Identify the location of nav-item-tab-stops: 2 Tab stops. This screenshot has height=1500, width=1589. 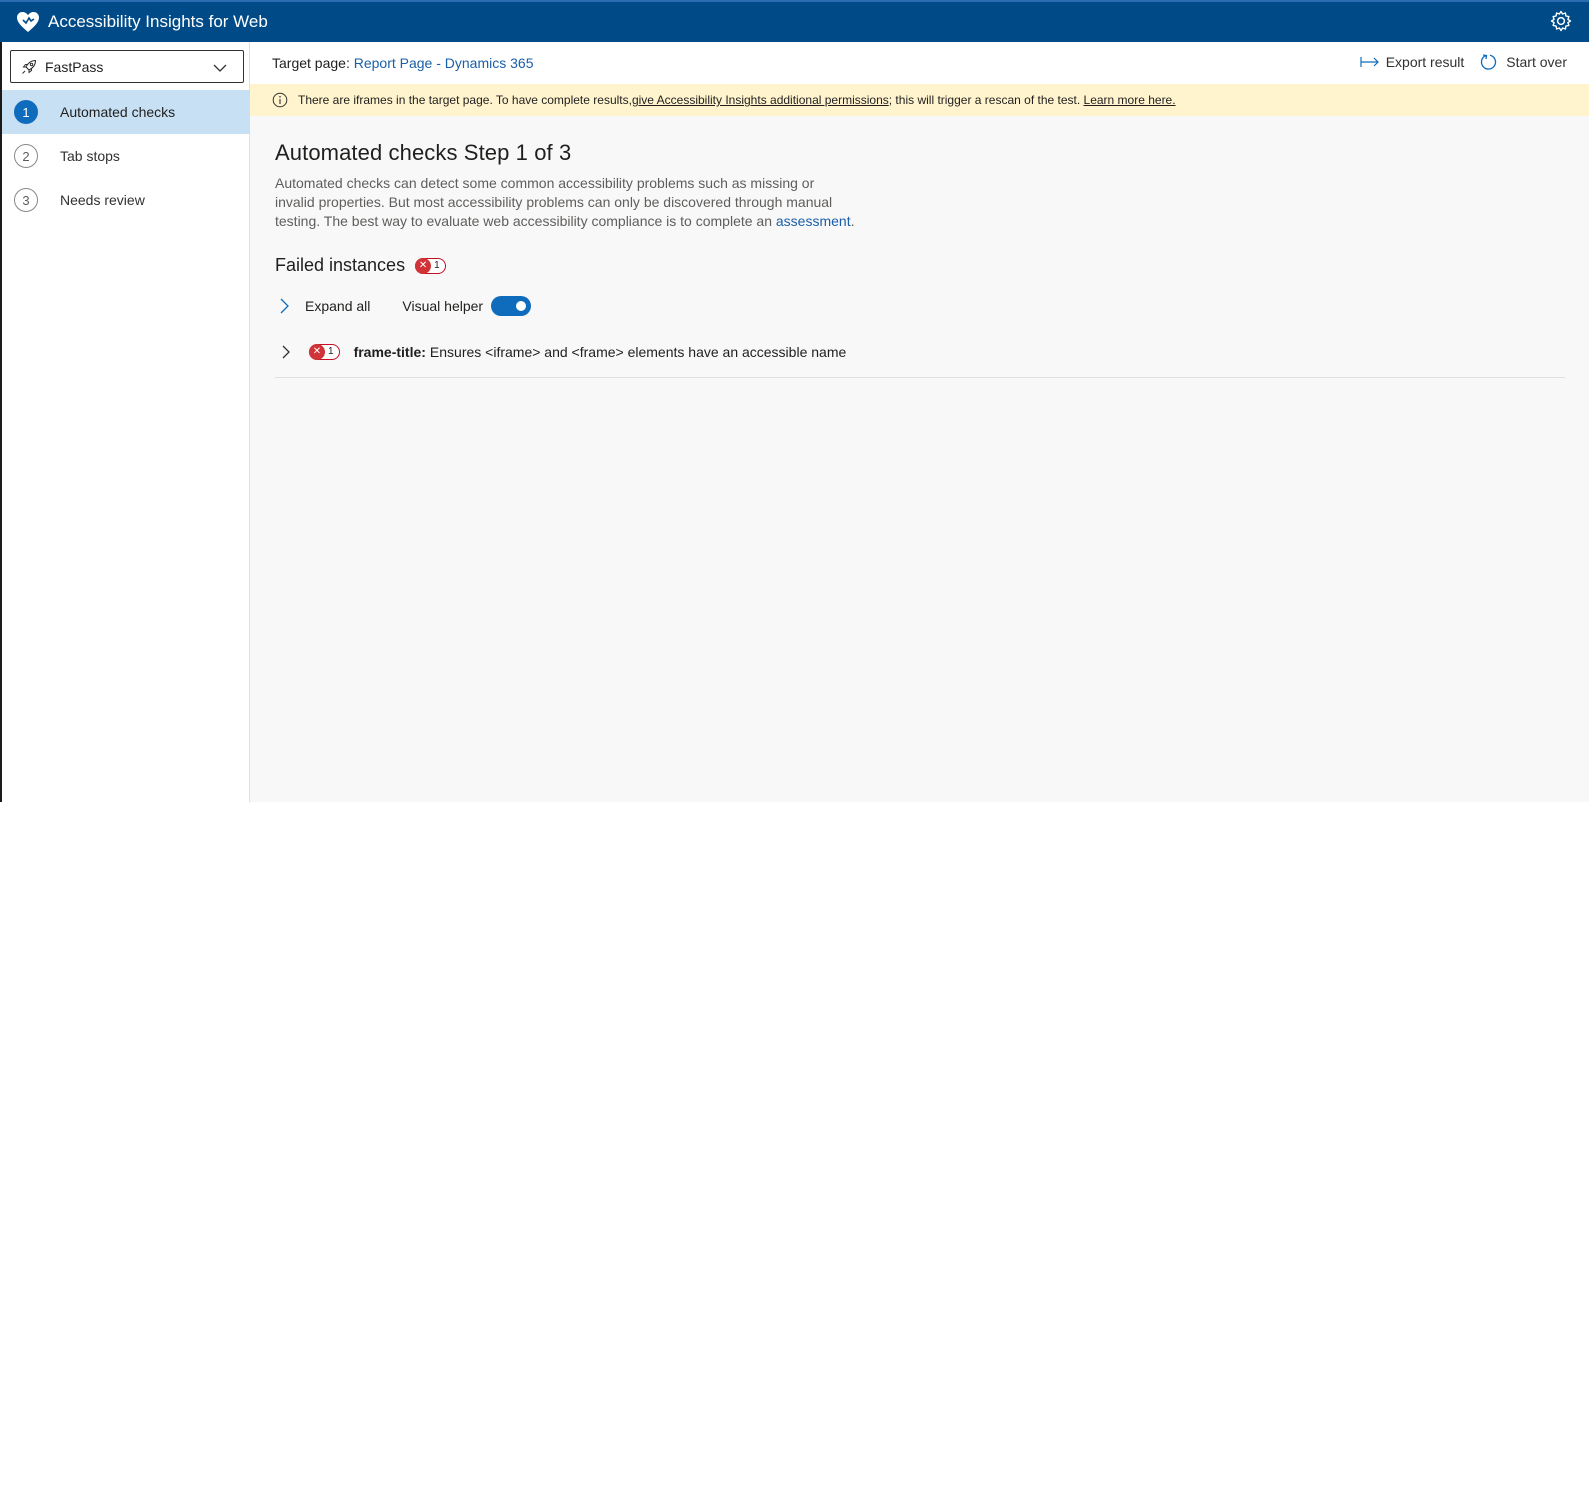
(126, 156).